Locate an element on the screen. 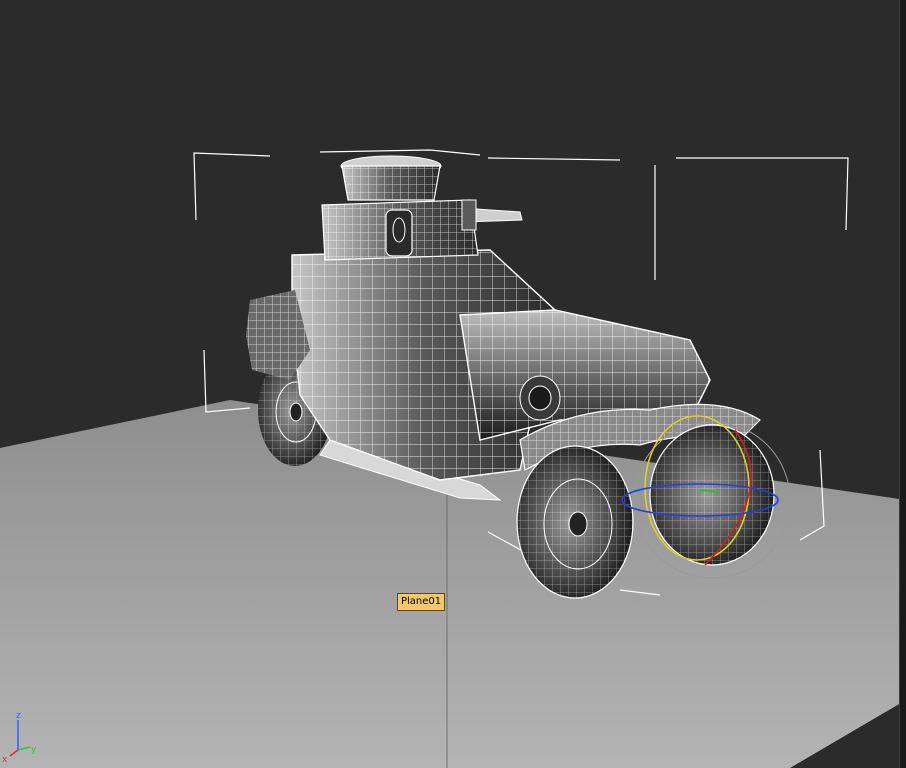 The height and width of the screenshot is (768, 906). axis-y-label: y is located at coordinates (34, 750).